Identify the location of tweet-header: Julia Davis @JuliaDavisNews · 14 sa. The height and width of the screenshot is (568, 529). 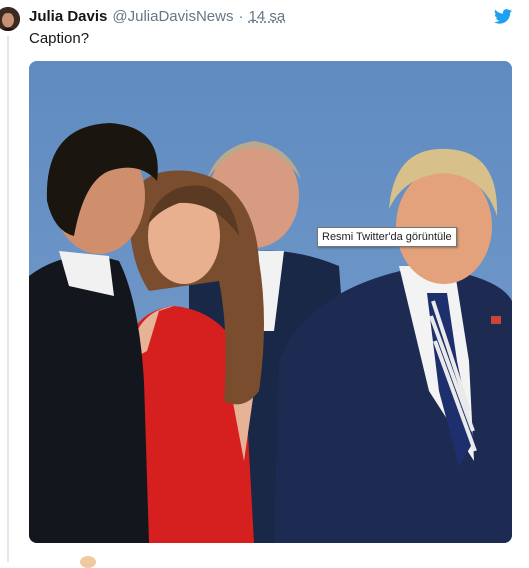
(157, 18).